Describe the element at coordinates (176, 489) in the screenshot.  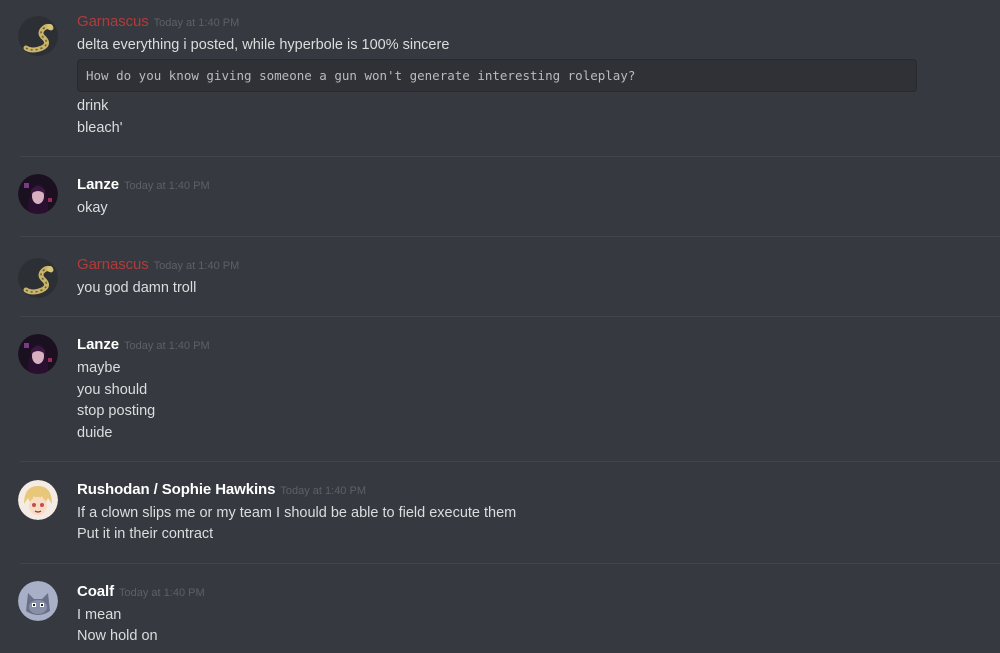
I see `username: Rushodan / Sophie Hawkins` at that location.